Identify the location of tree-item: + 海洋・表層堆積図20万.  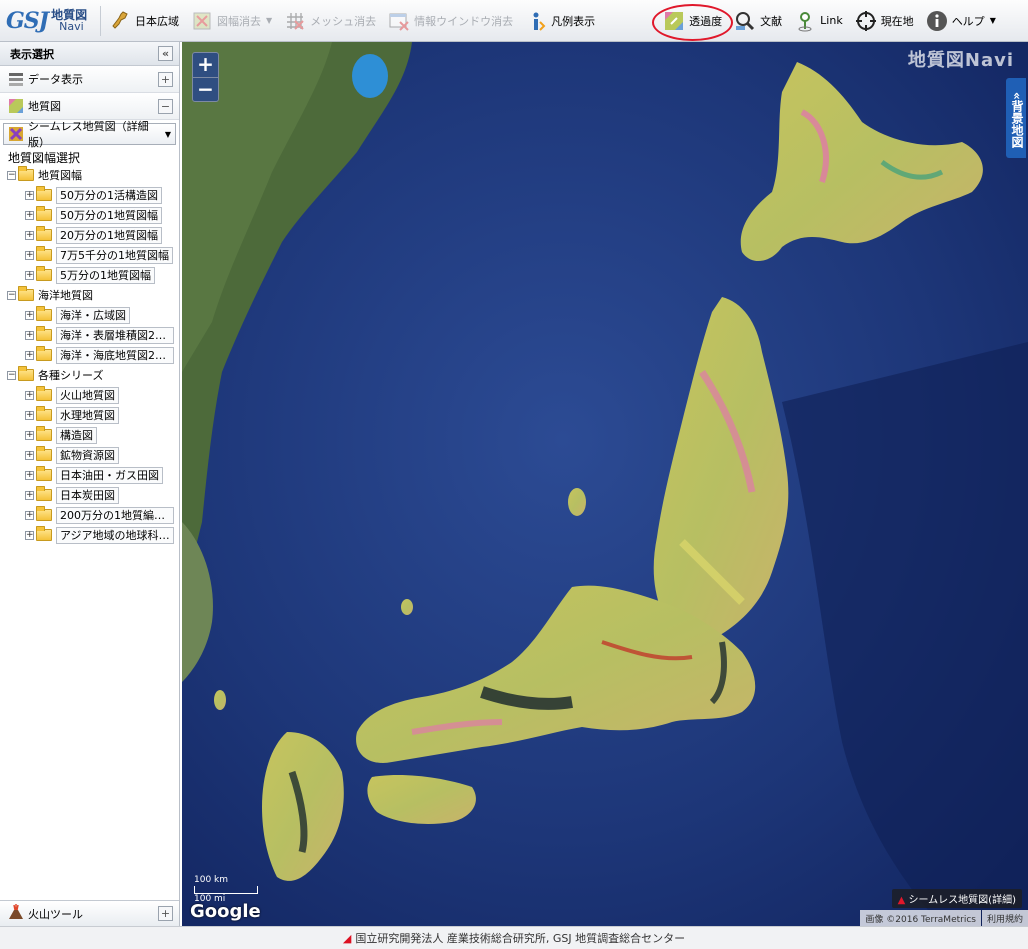
(93, 335).